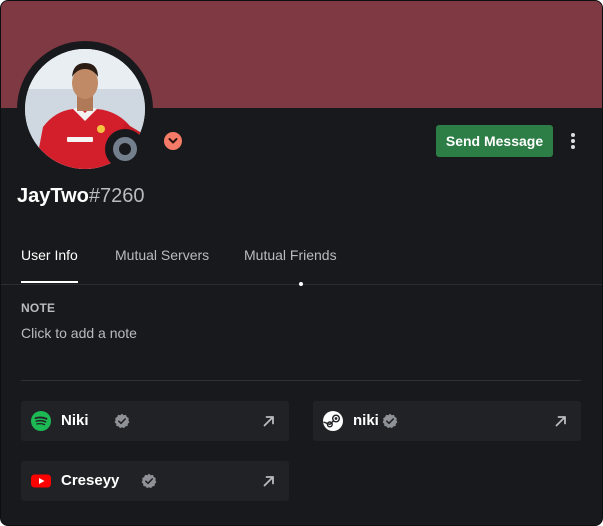  What do you see at coordinates (301, 335) in the screenshot?
I see `note-field: Click to add a note` at bounding box center [301, 335].